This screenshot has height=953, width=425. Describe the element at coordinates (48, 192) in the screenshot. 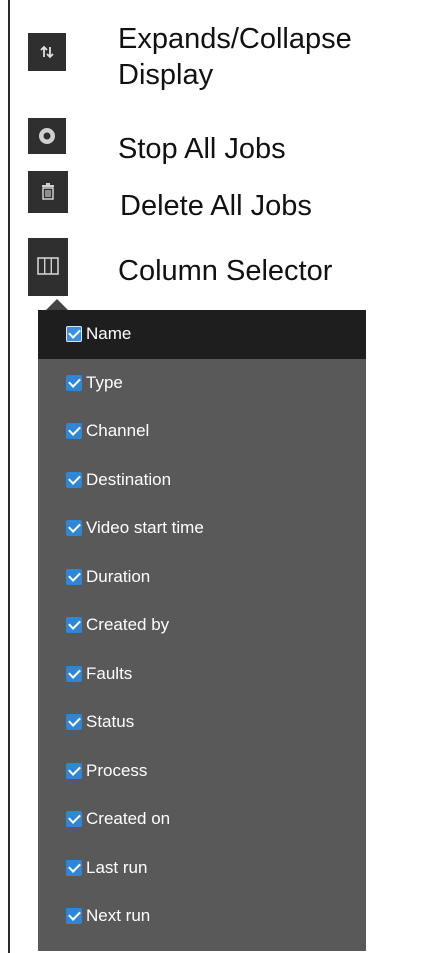

I see `trash-icon` at that location.